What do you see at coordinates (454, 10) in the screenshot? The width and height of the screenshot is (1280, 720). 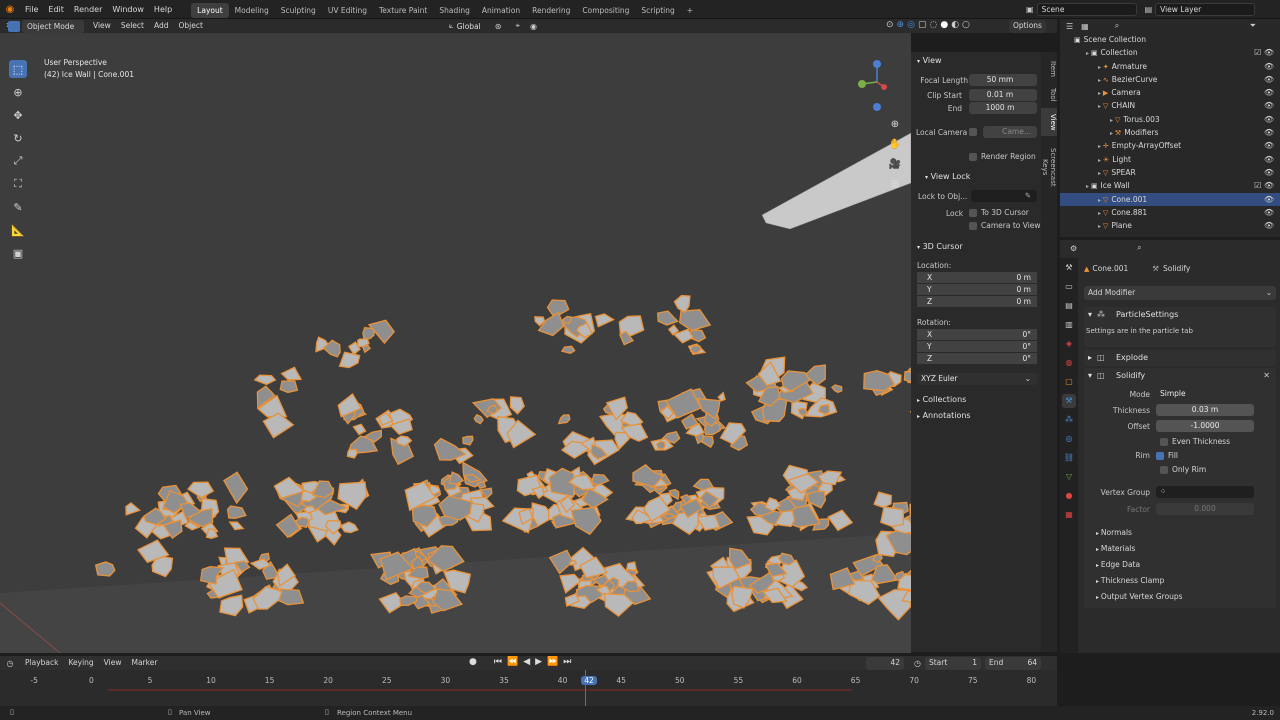 I see `tab-shading: Shading` at bounding box center [454, 10].